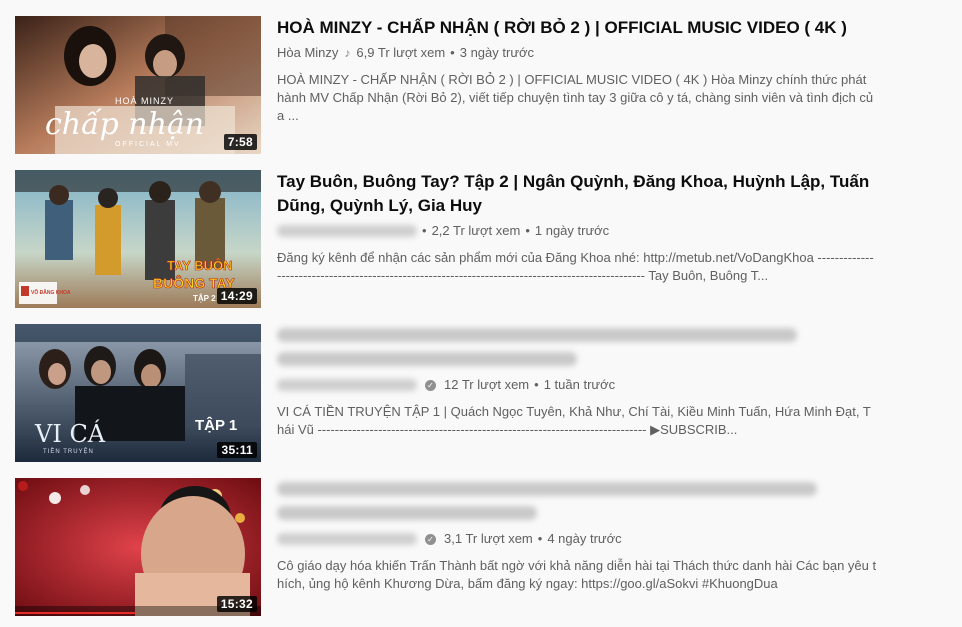 This screenshot has width=962, height=627. I want to click on thumb-episode: TẬP 1, so click(216, 425).